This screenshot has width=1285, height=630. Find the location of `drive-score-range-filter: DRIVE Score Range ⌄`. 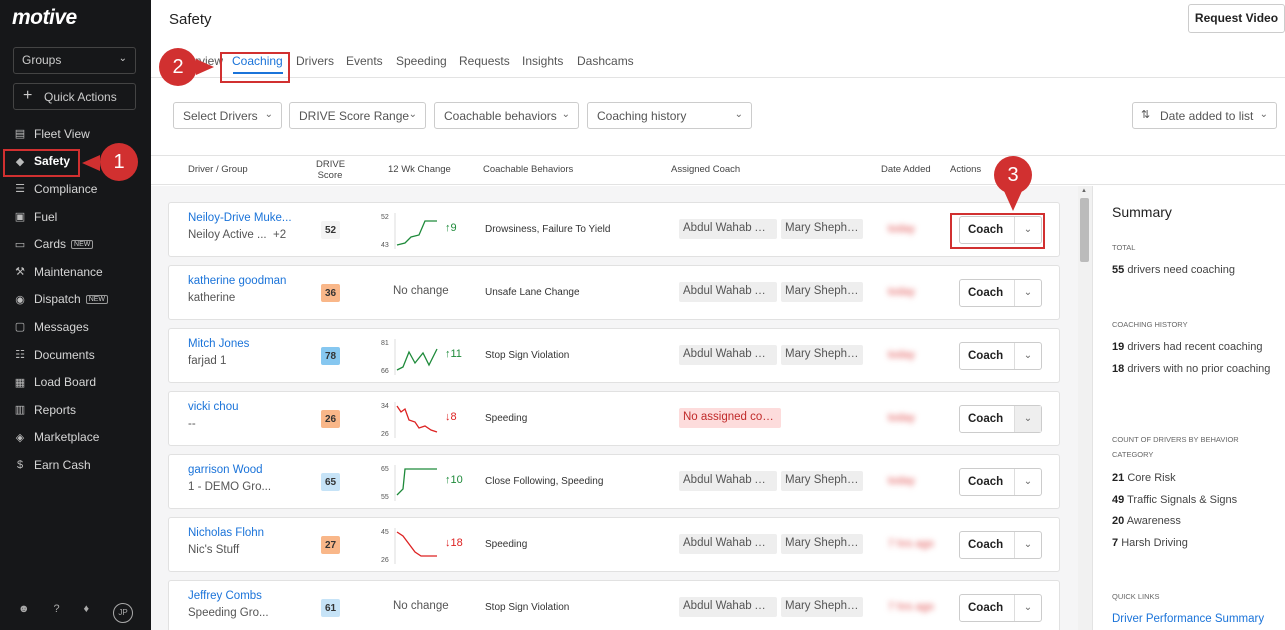

drive-score-range-filter: DRIVE Score Range ⌄ is located at coordinates (357, 115).